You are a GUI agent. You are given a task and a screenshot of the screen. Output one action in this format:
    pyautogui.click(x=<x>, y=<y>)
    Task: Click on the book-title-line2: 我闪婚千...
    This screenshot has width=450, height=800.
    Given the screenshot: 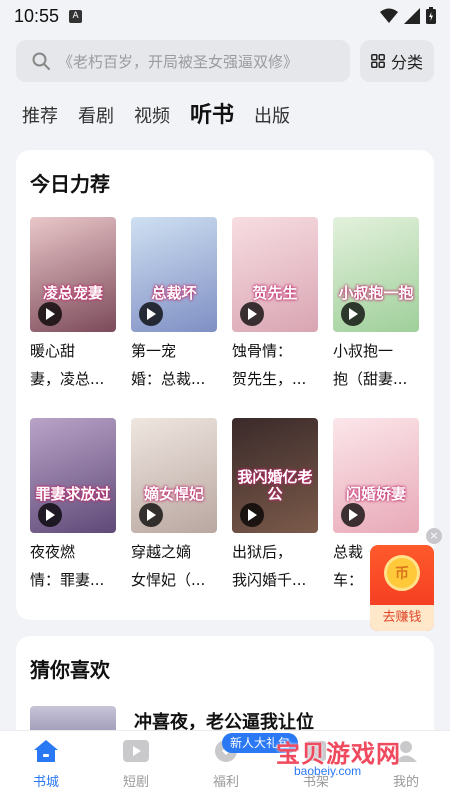 What is the action you would take?
    pyautogui.click(x=269, y=580)
    